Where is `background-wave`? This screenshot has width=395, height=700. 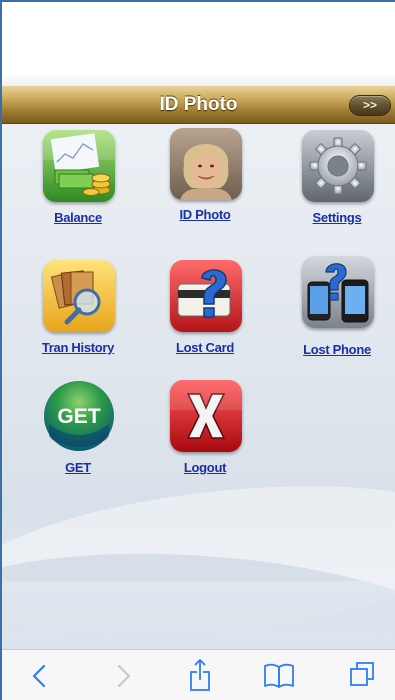
background-wave is located at coordinates (198, 615).